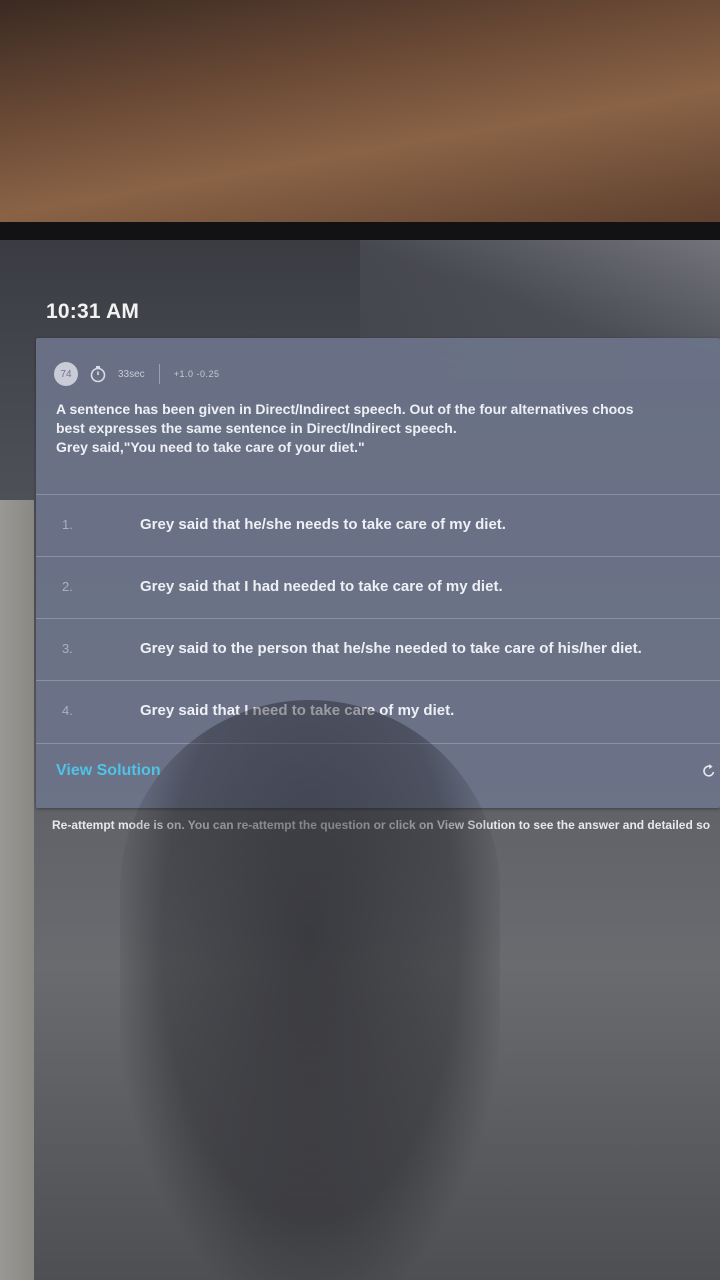 The image size is (720, 1280). What do you see at coordinates (66, 374) in the screenshot?
I see `question-number-badge: 74` at bounding box center [66, 374].